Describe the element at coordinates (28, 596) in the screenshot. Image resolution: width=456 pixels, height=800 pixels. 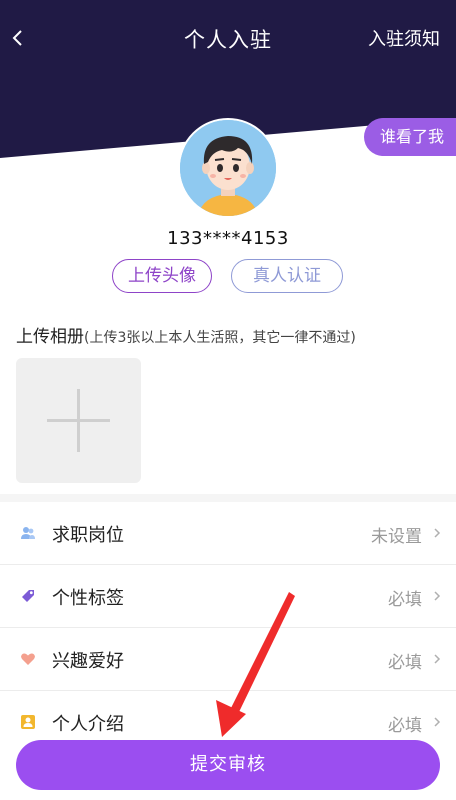
I see `tag-icon` at that location.